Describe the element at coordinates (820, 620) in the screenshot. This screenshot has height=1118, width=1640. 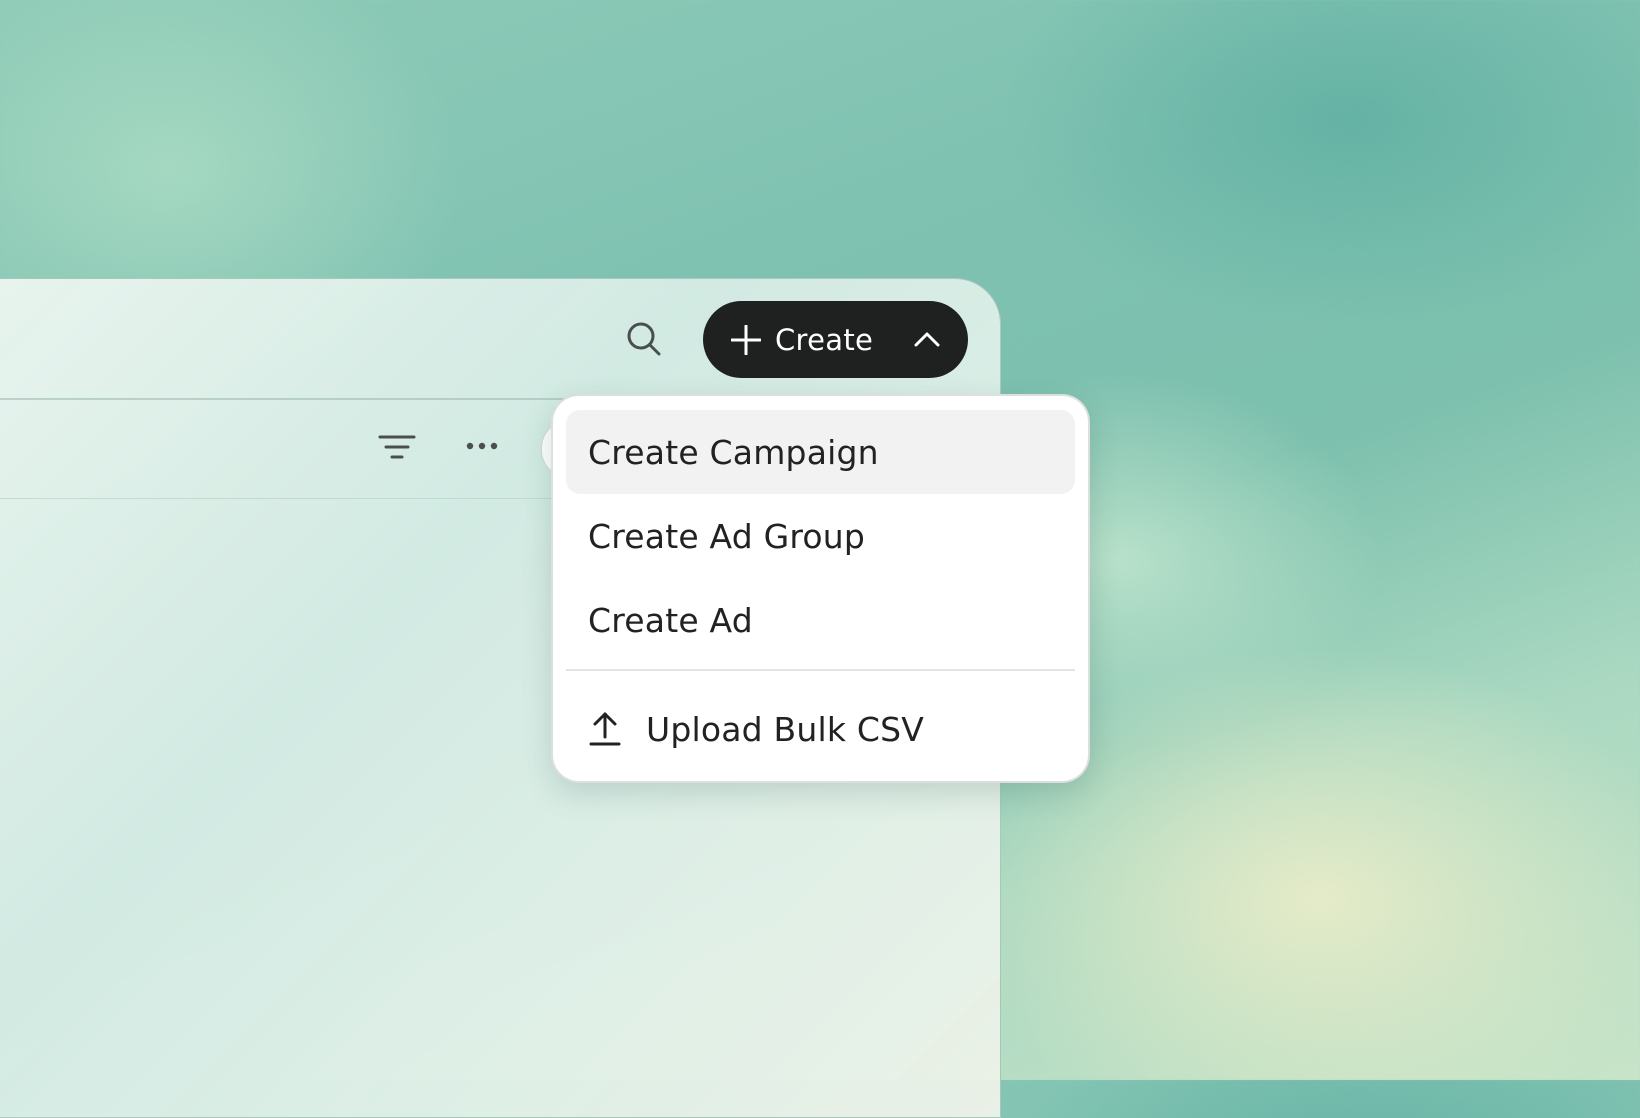
I see `menu-item-create-ad: Create Ad` at that location.